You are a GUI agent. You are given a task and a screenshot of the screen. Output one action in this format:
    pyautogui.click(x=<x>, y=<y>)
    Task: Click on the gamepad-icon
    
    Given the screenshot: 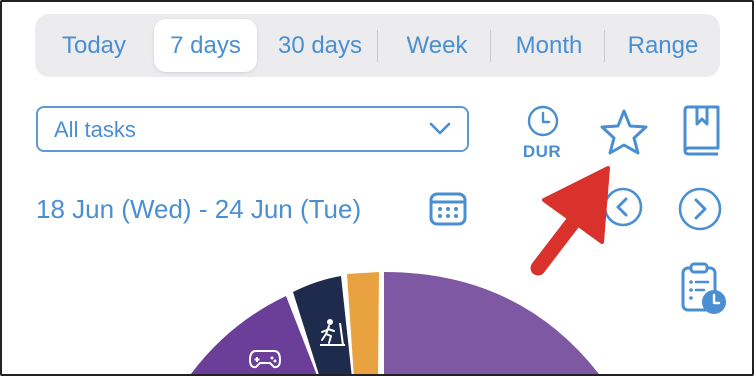 What is the action you would take?
    pyautogui.click(x=265, y=359)
    